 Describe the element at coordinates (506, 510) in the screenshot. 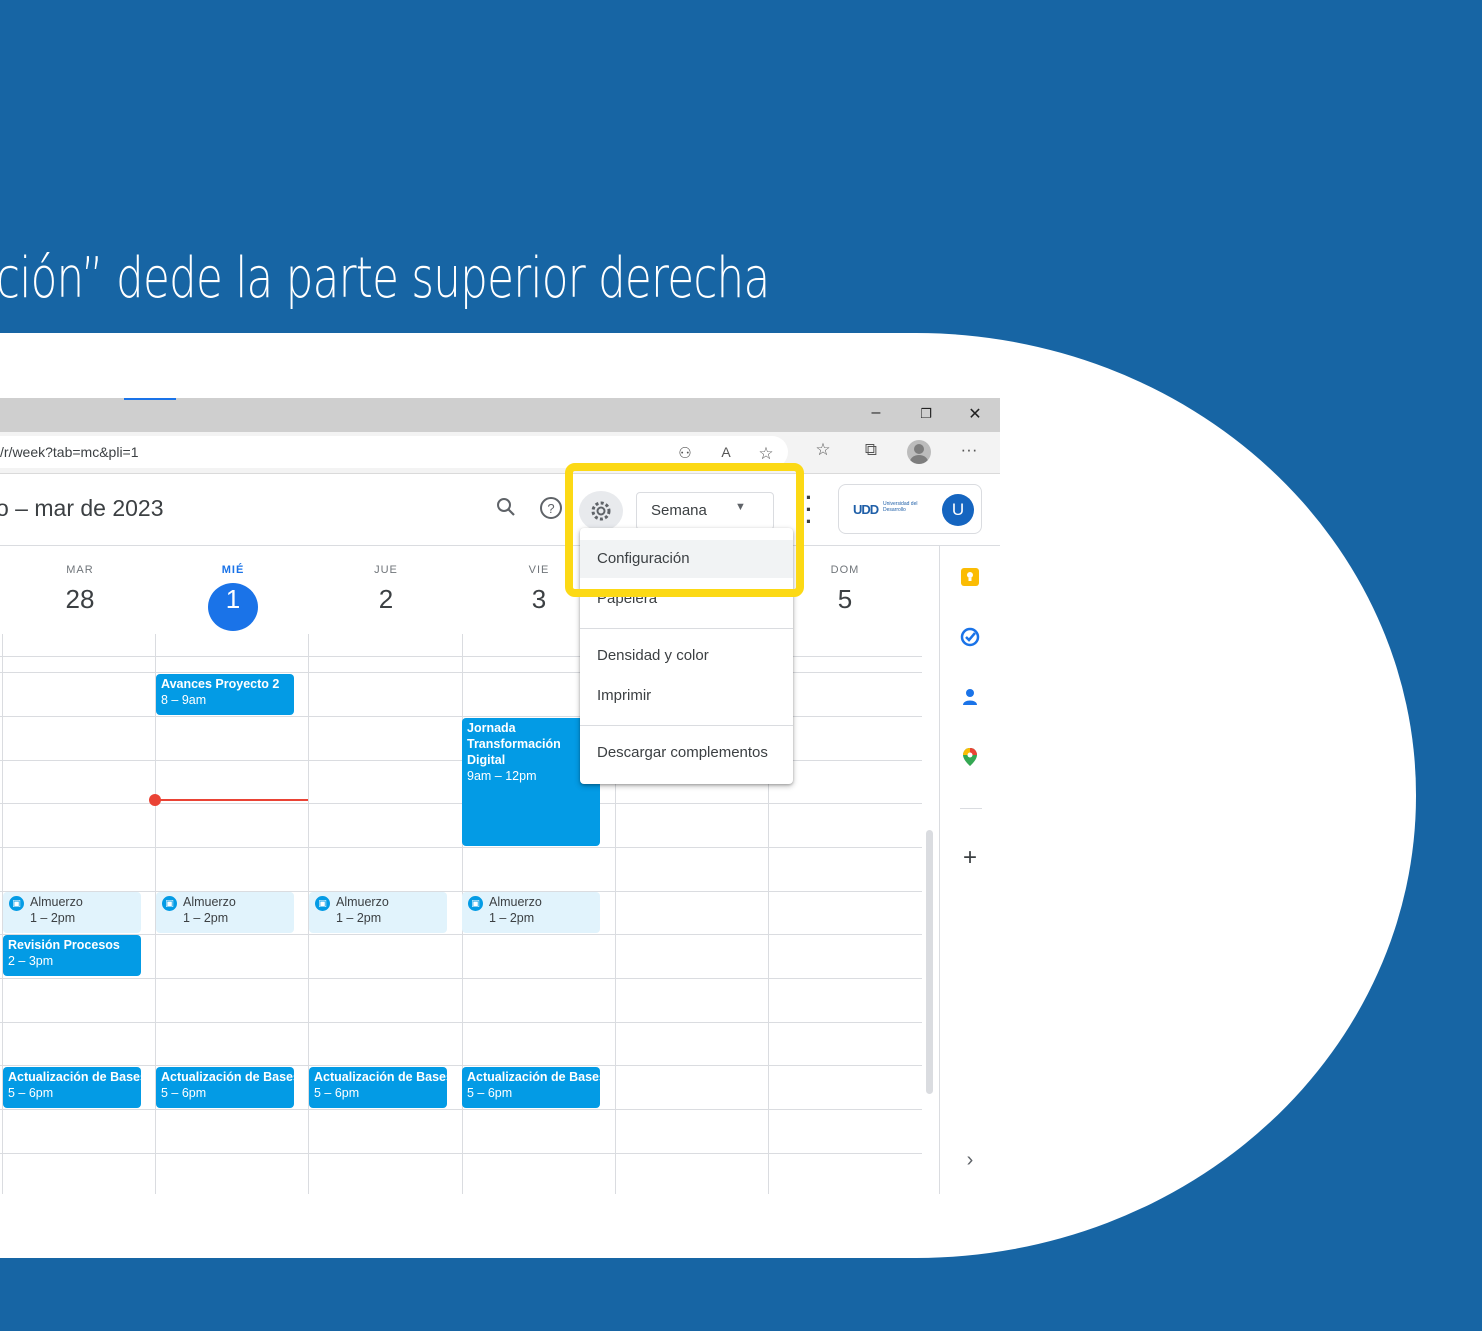

I see `search-icon` at that location.